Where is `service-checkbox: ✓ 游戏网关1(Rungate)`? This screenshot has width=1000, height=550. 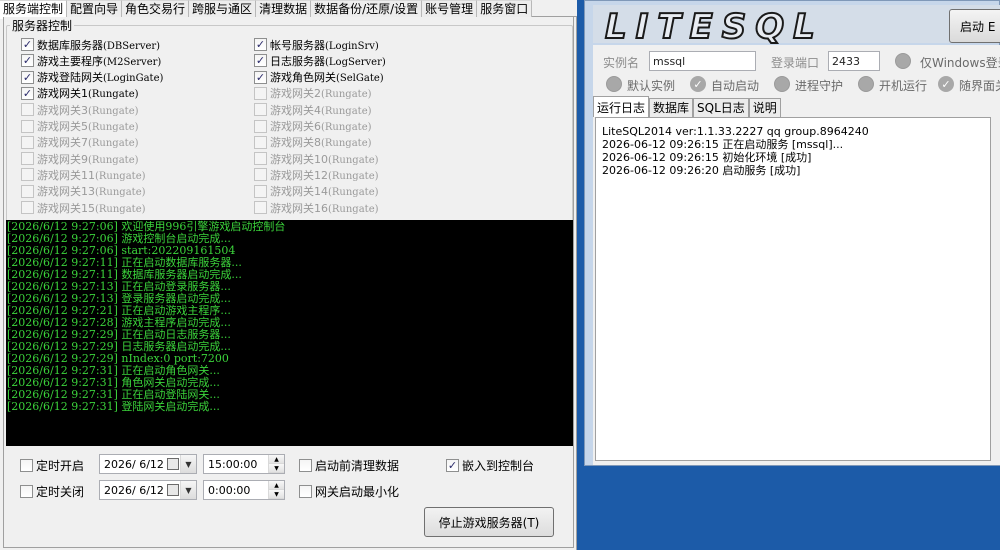 service-checkbox: ✓ 游戏网关1(Rungate) is located at coordinates (80, 93).